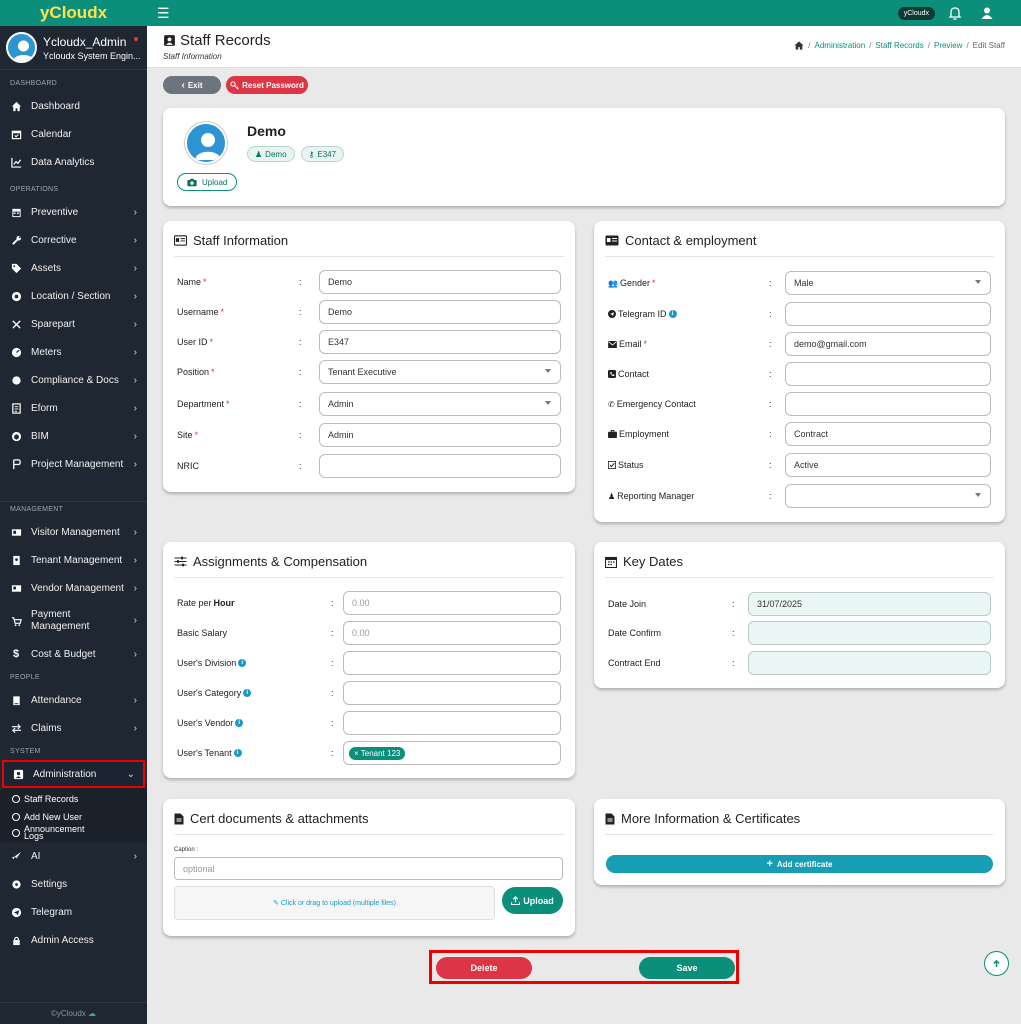 The height and width of the screenshot is (1024, 1021). What do you see at coordinates (73, 833) in the screenshot?
I see `subnav-announcement-logs: Announcement Logs` at bounding box center [73, 833].